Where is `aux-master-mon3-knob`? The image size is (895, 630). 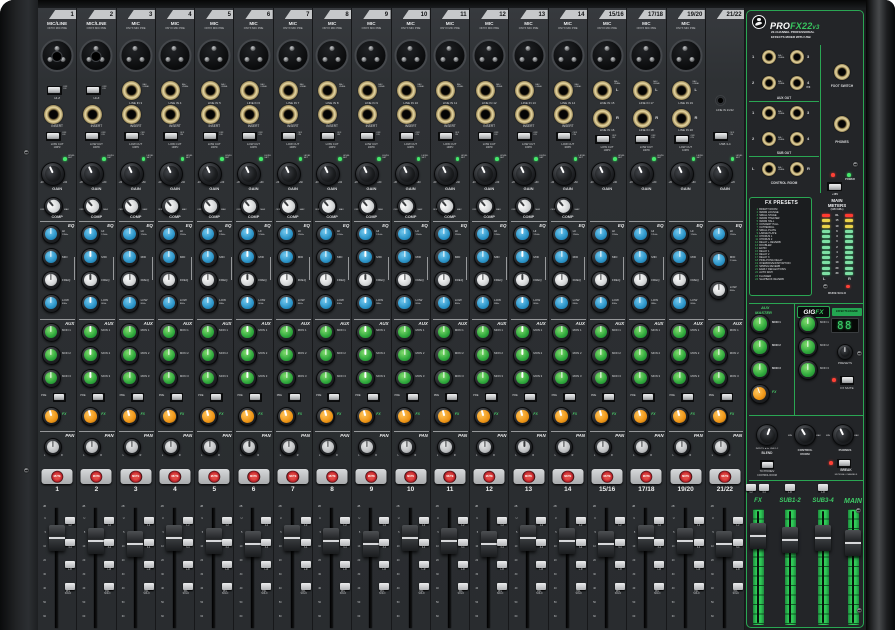
aux-master-mon3-knob is located at coordinates (760, 370).